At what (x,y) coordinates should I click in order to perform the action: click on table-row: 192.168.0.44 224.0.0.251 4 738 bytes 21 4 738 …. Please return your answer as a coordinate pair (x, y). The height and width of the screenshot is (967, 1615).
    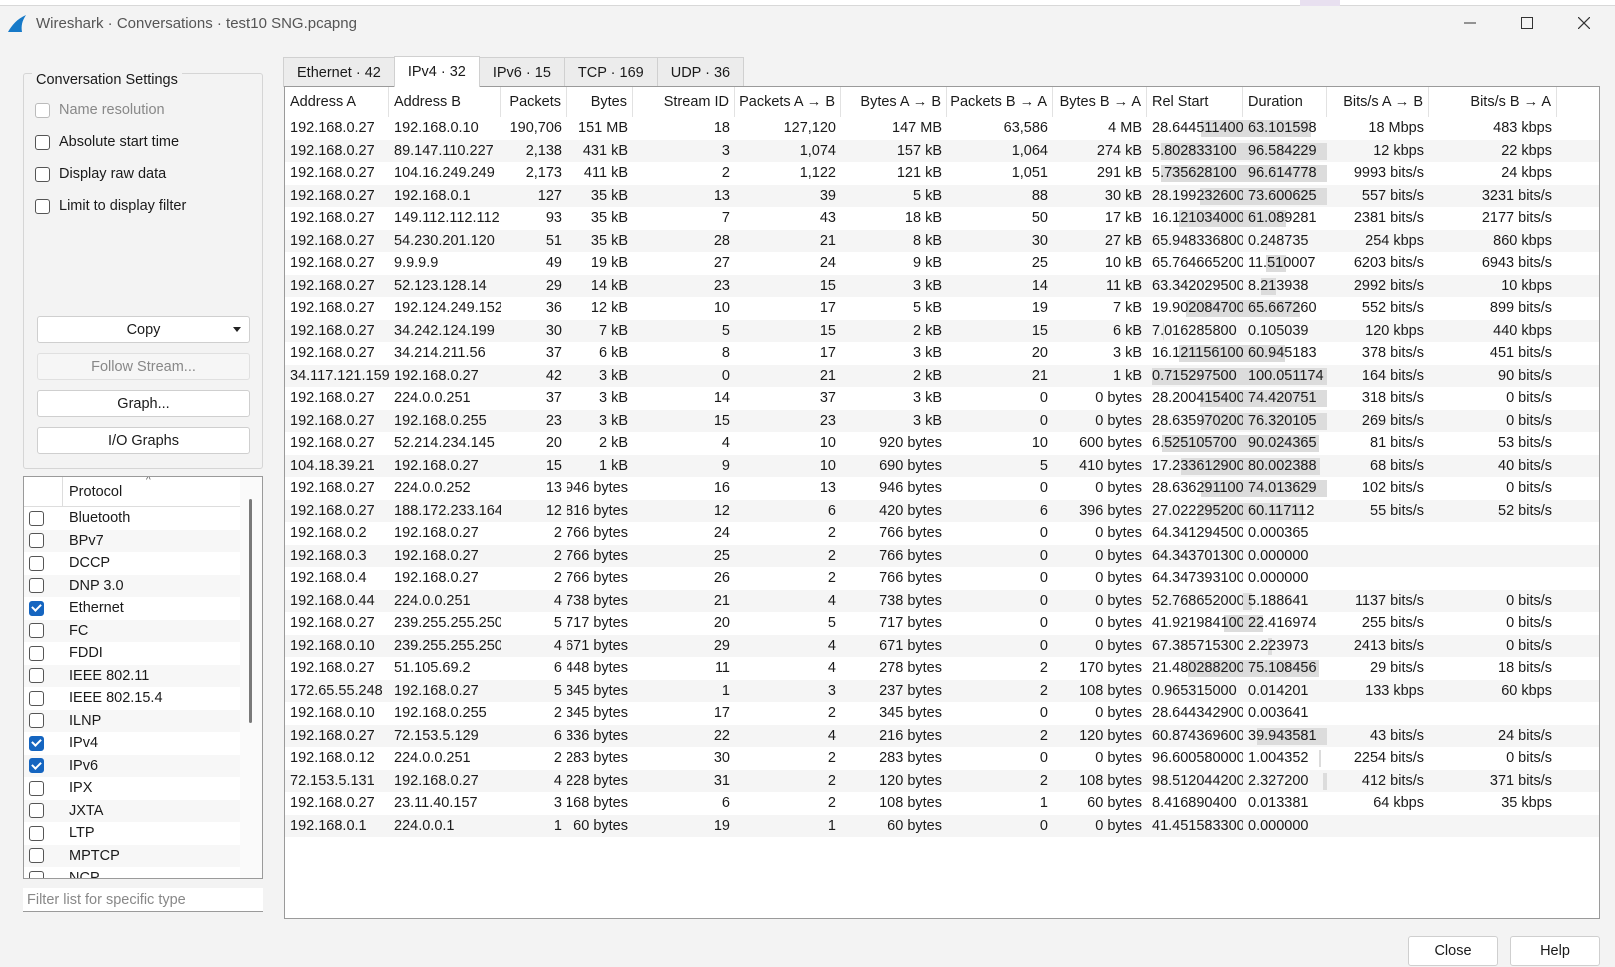
    Looking at the image, I should click on (942, 600).